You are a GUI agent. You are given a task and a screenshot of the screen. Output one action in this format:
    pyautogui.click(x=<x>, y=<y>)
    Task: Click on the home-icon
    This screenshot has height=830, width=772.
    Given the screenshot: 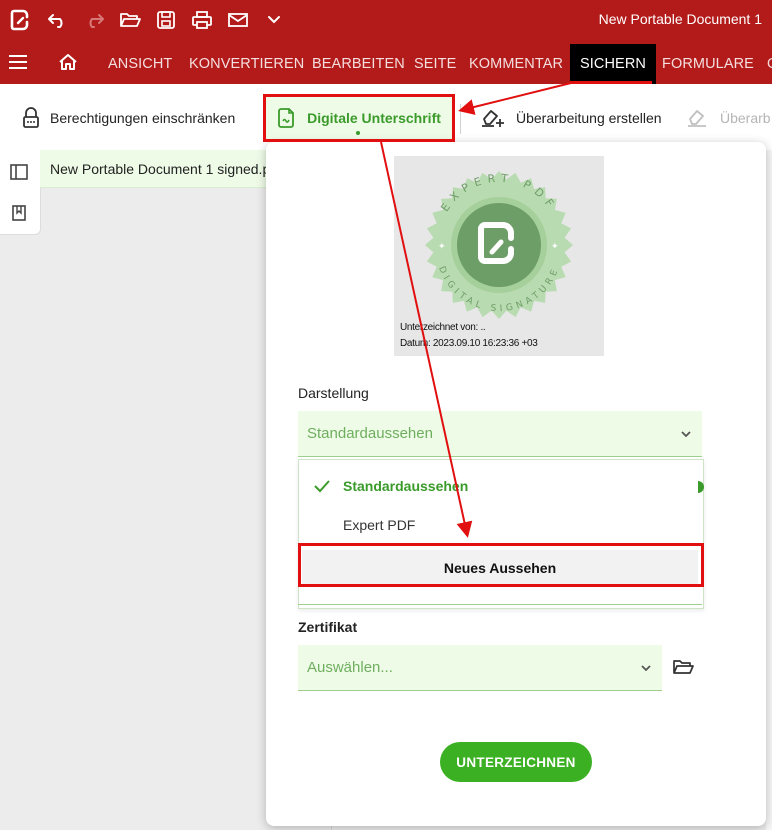 What is the action you would take?
    pyautogui.click(x=68, y=62)
    